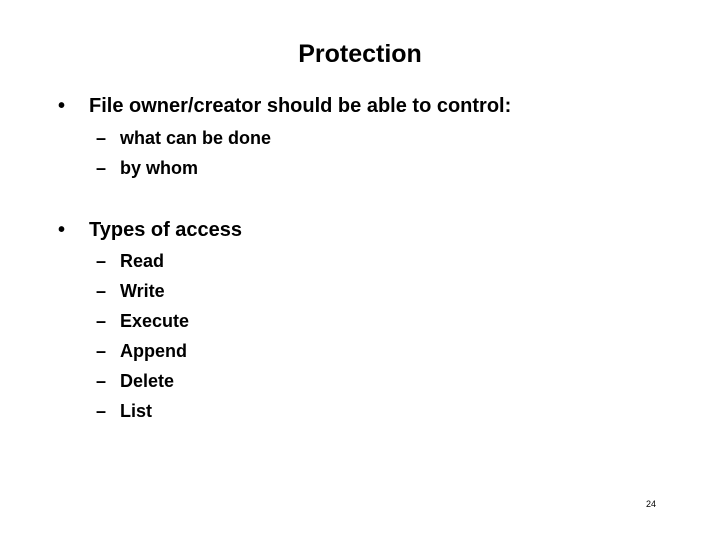 Image resolution: width=720 pixels, height=540 pixels. What do you see at coordinates (136, 411) in the screenshot?
I see `sub-item-text: List` at bounding box center [136, 411].